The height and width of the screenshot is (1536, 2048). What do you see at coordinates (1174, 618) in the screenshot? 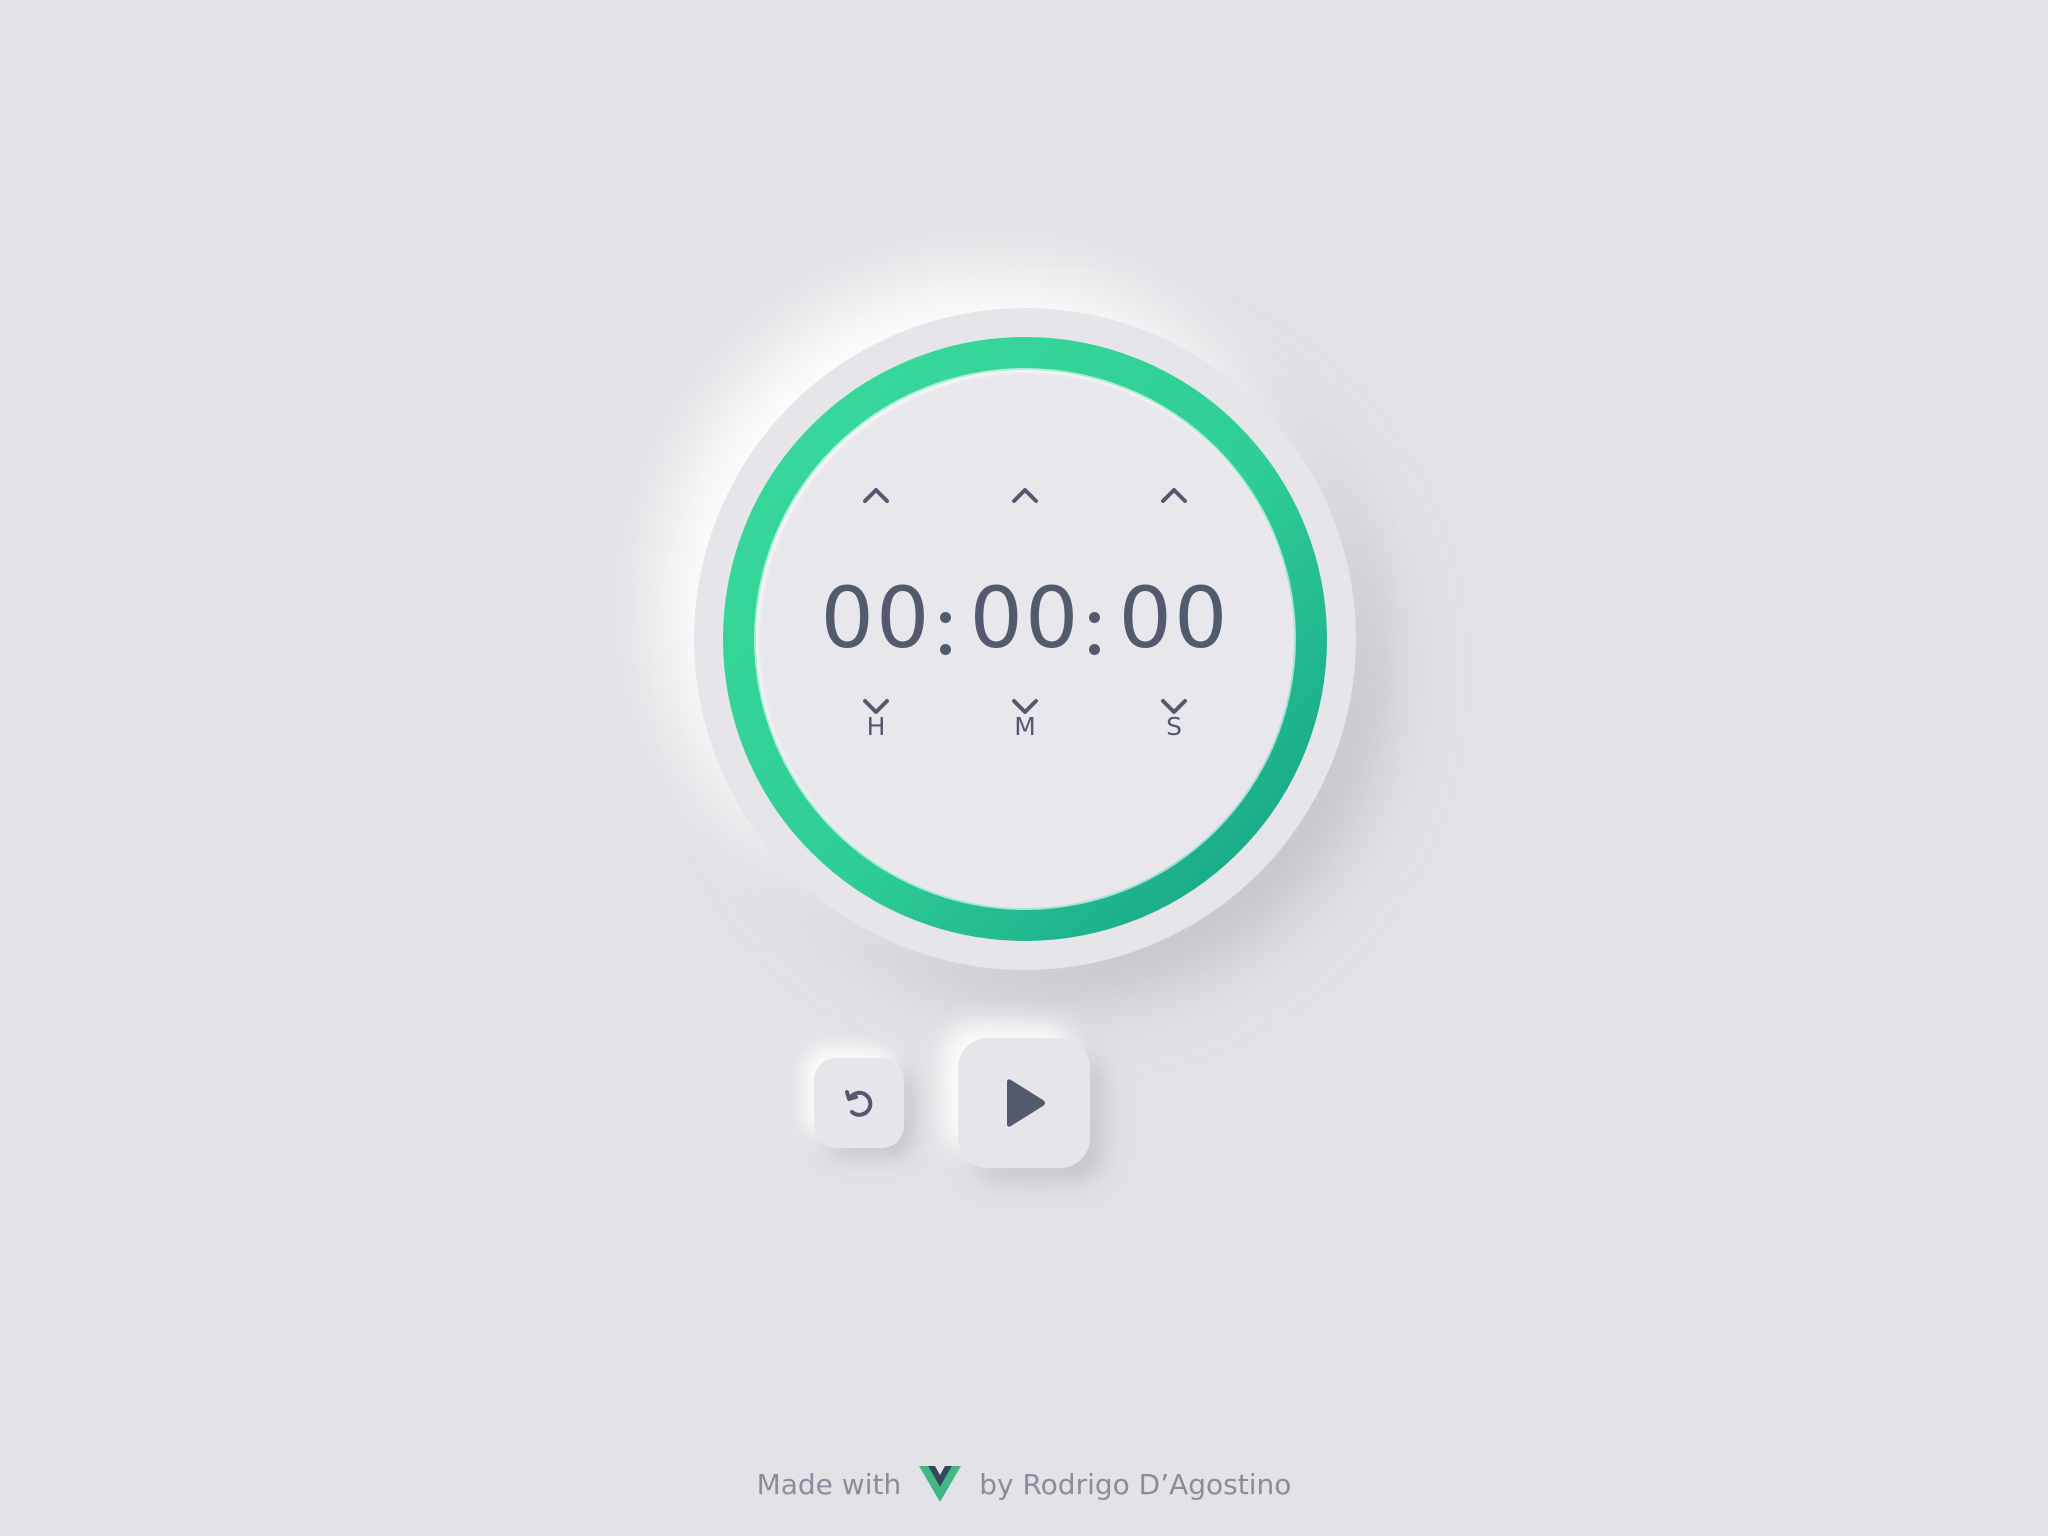
I see `seconds-value: 00` at bounding box center [1174, 618].